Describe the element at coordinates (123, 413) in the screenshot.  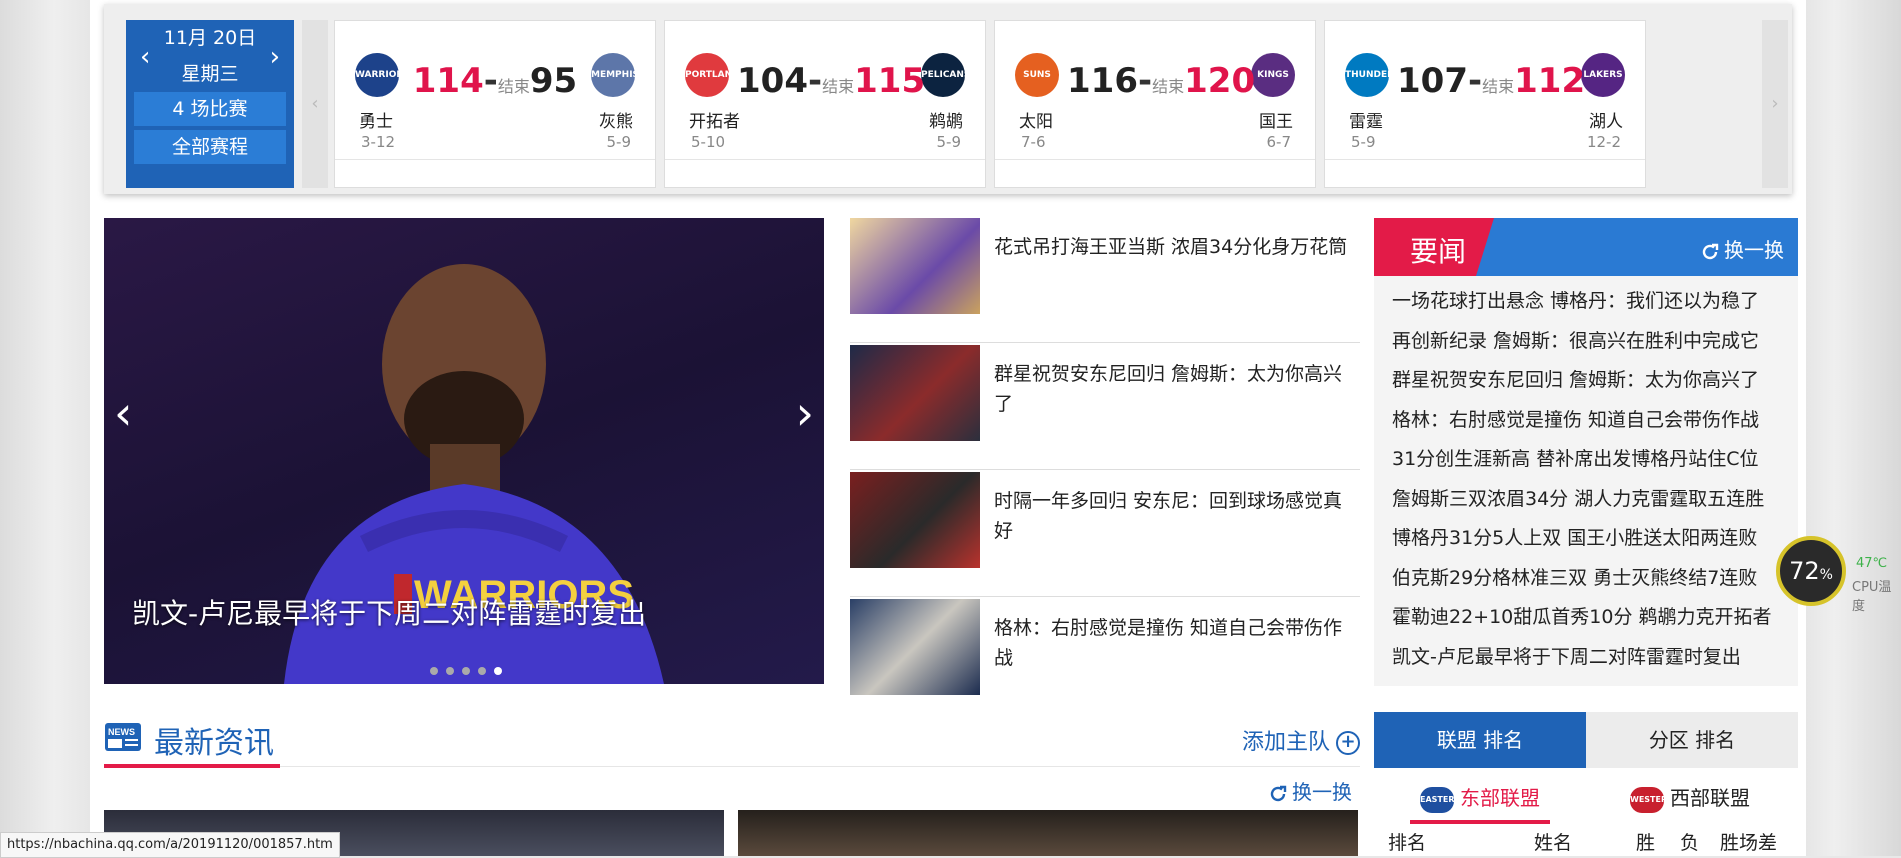
I see `slider-prev-icon: ‹` at that location.